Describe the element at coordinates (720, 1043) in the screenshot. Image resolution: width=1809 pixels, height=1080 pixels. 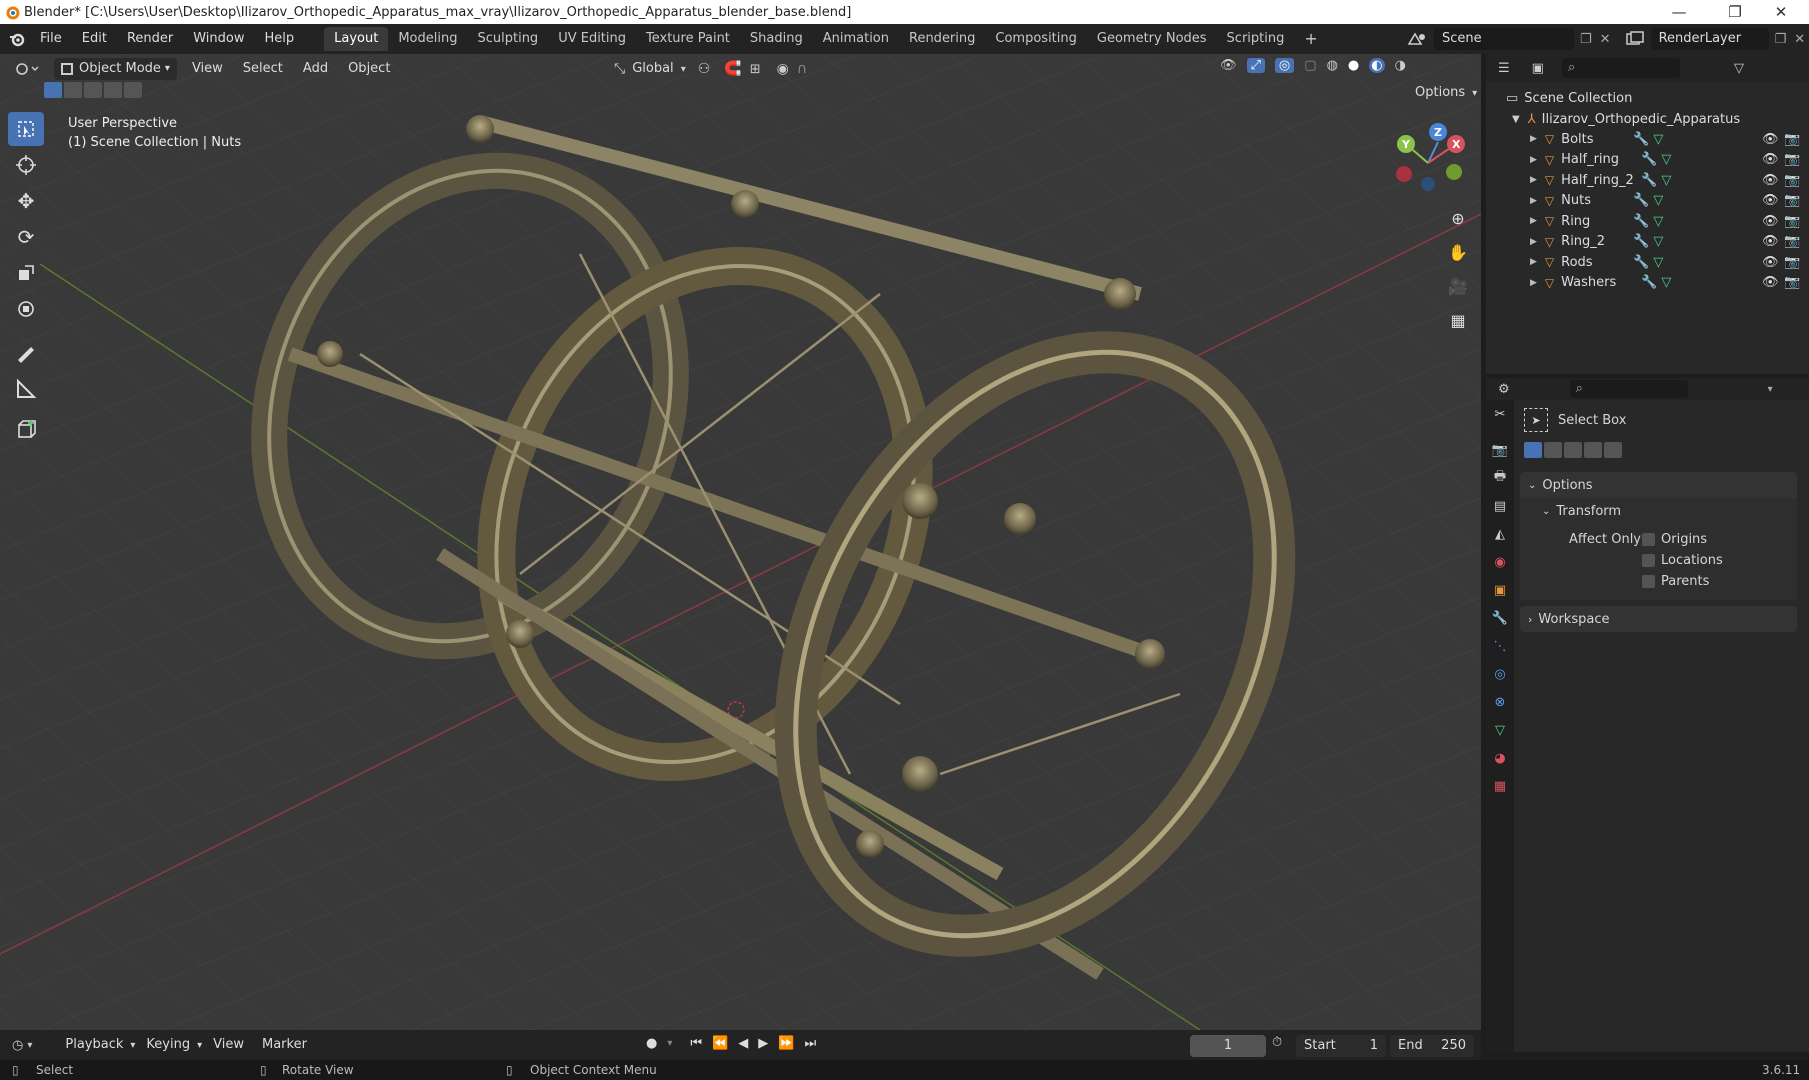
I see `prev-keyframe-icon: ⏪` at that location.